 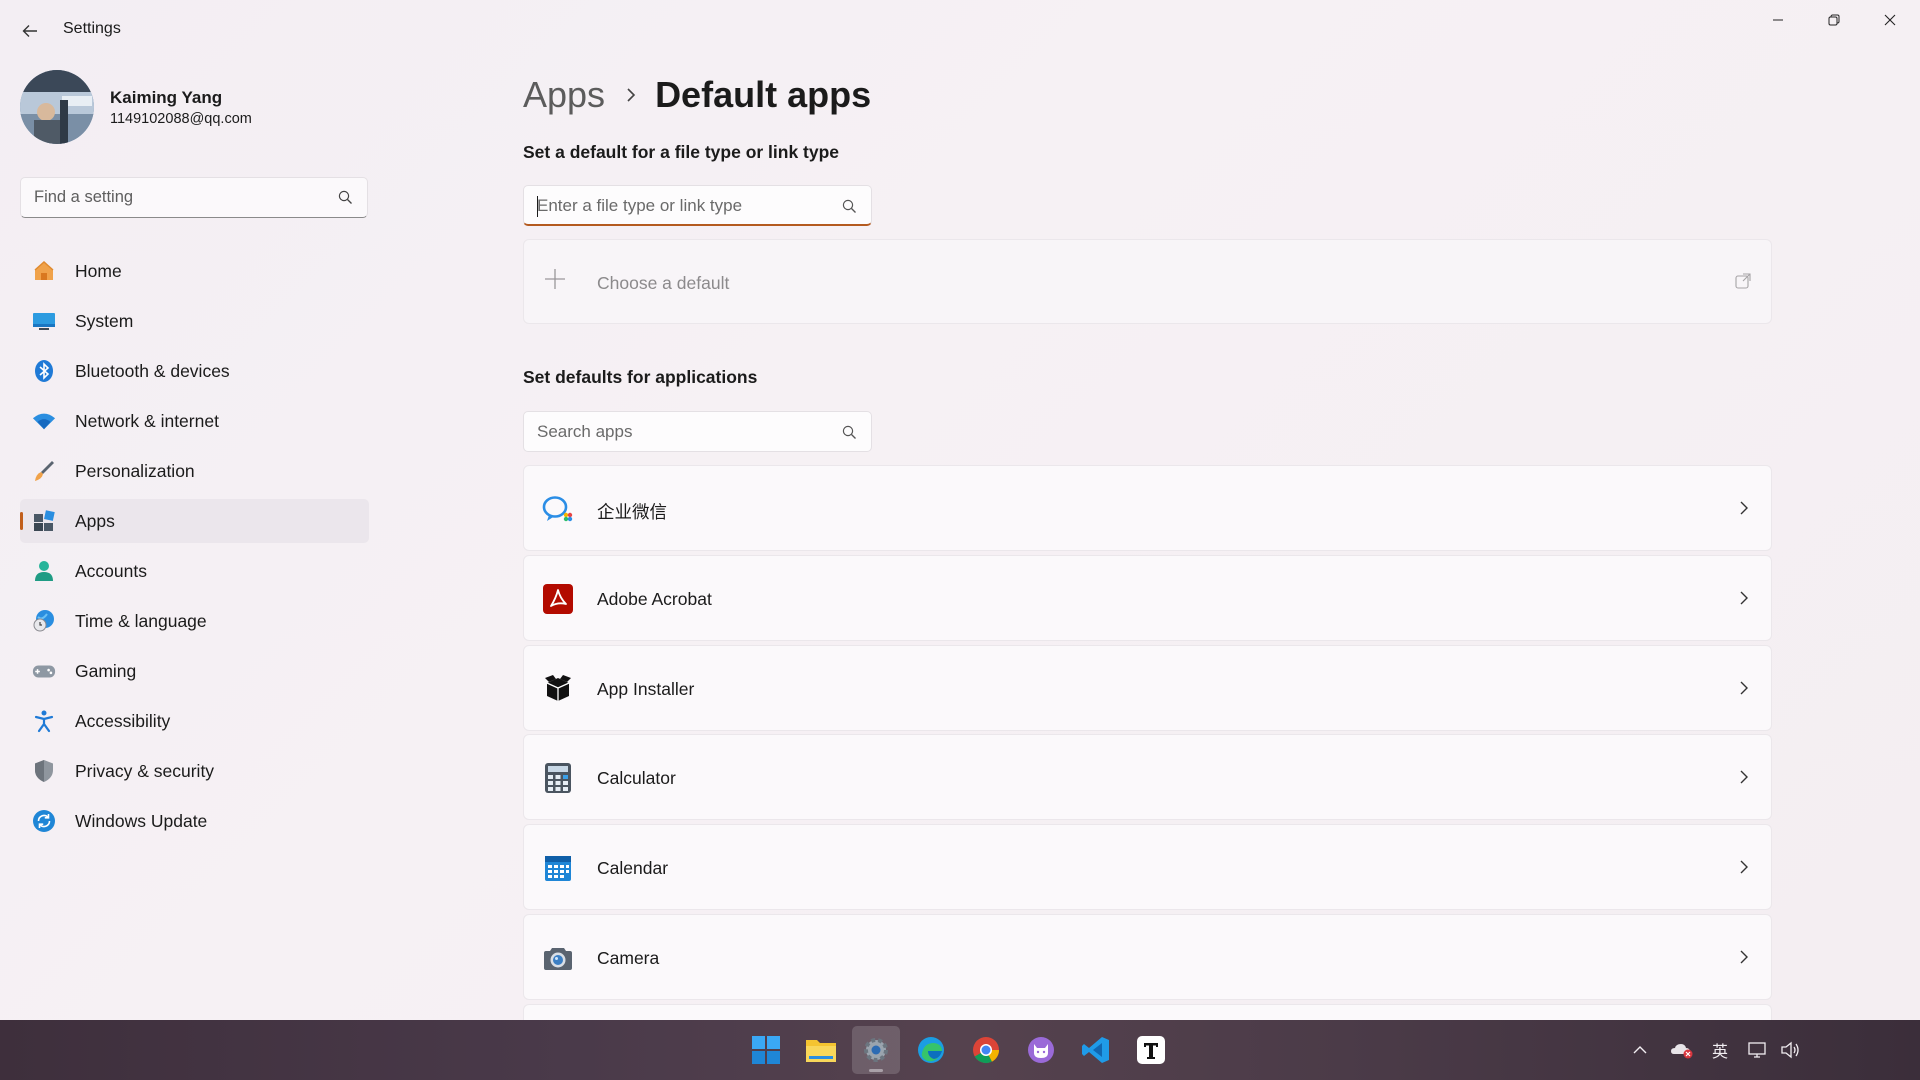 What do you see at coordinates (1743, 283) in the screenshot?
I see `open-external-icon` at bounding box center [1743, 283].